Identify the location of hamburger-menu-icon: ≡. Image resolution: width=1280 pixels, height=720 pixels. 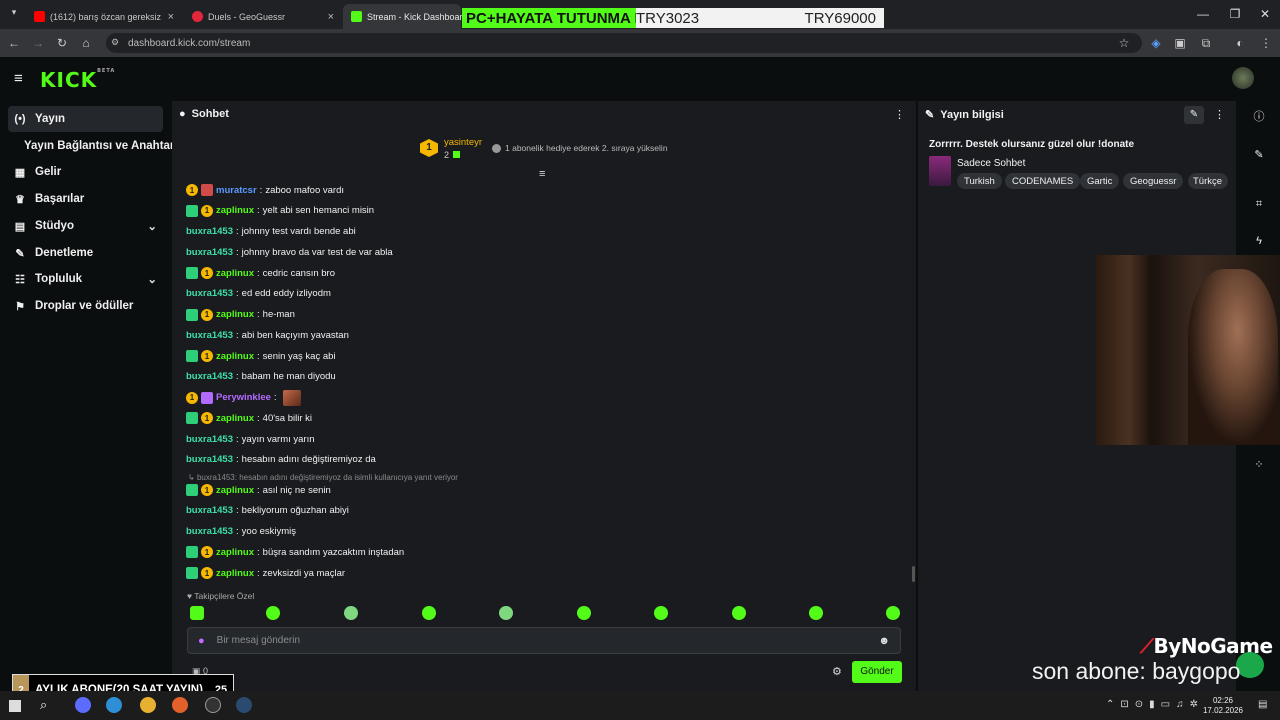
(18, 78).